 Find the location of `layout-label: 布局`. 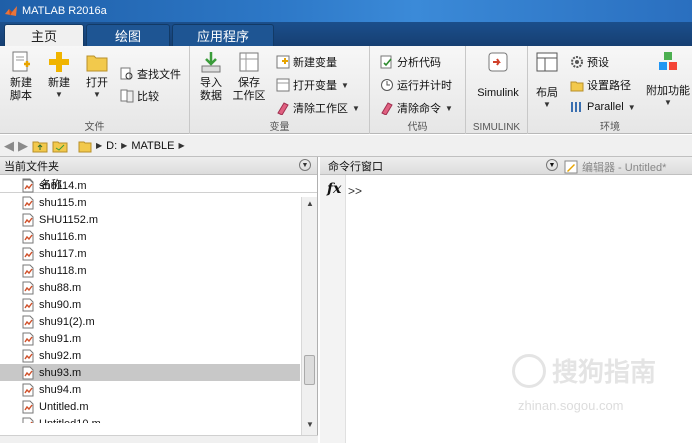

layout-label: 布局 is located at coordinates (547, 93).